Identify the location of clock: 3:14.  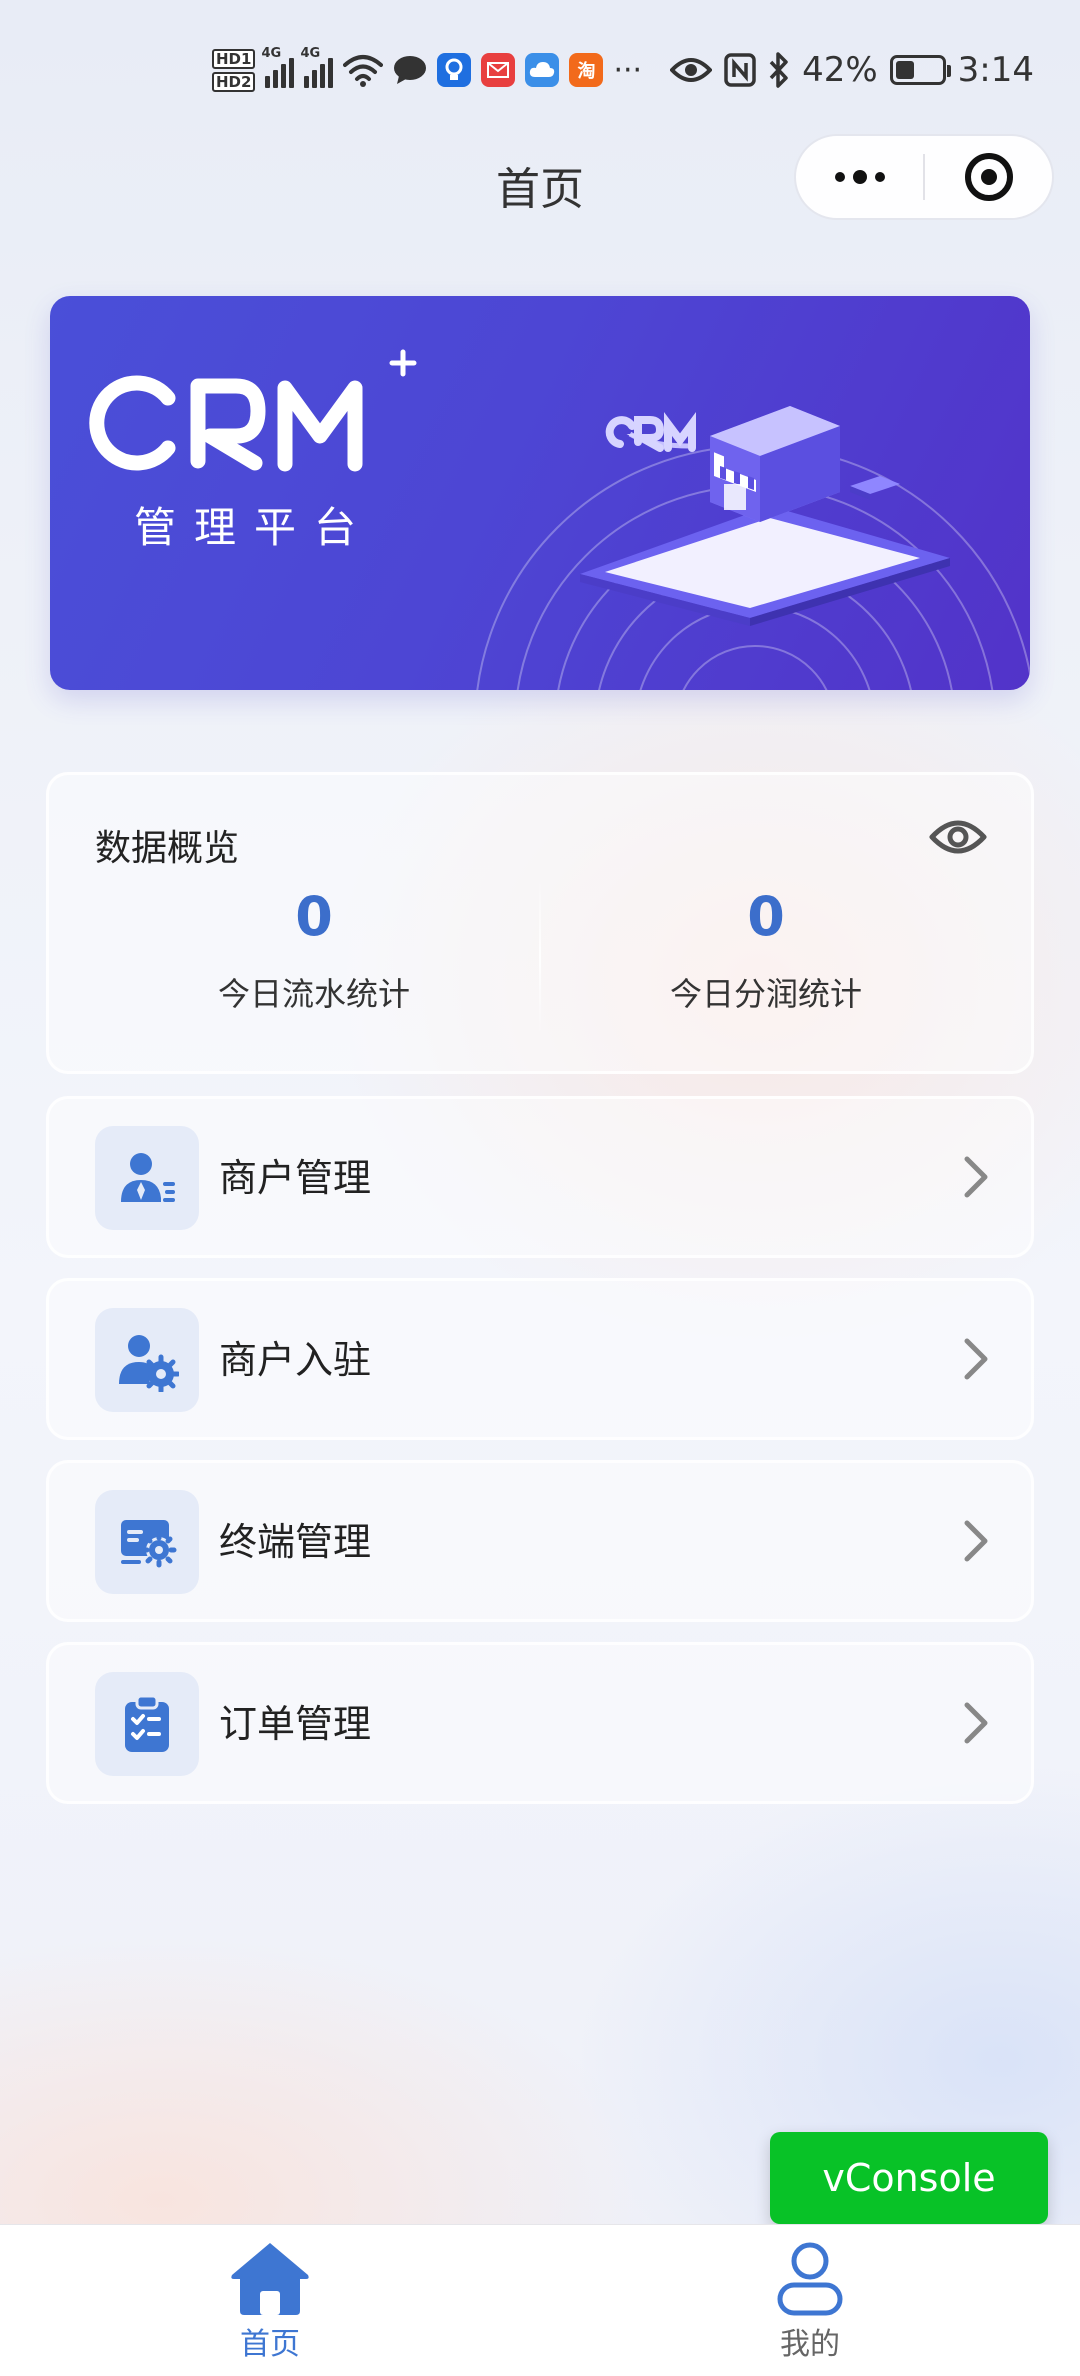
(995, 70).